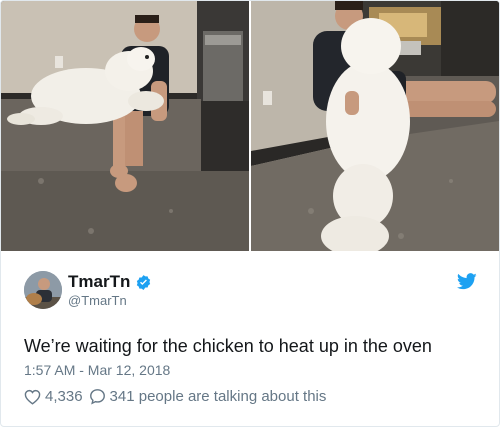 The height and width of the screenshot is (427, 500). I want to click on talking-count: 341 people are talking about this, so click(218, 396).